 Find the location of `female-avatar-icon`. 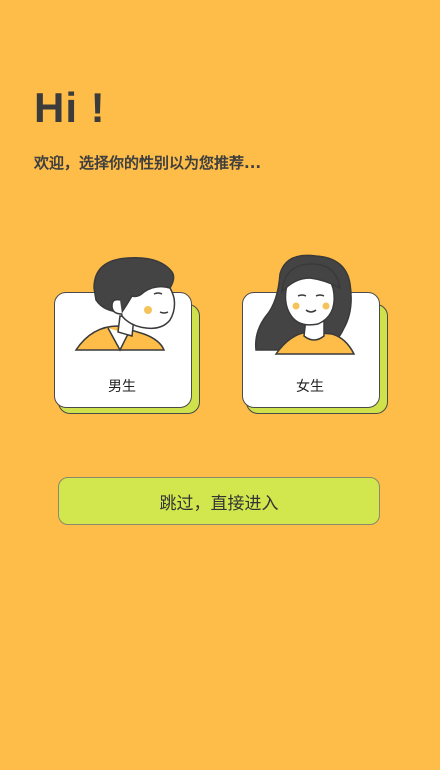

female-avatar-icon is located at coordinates (305, 304).